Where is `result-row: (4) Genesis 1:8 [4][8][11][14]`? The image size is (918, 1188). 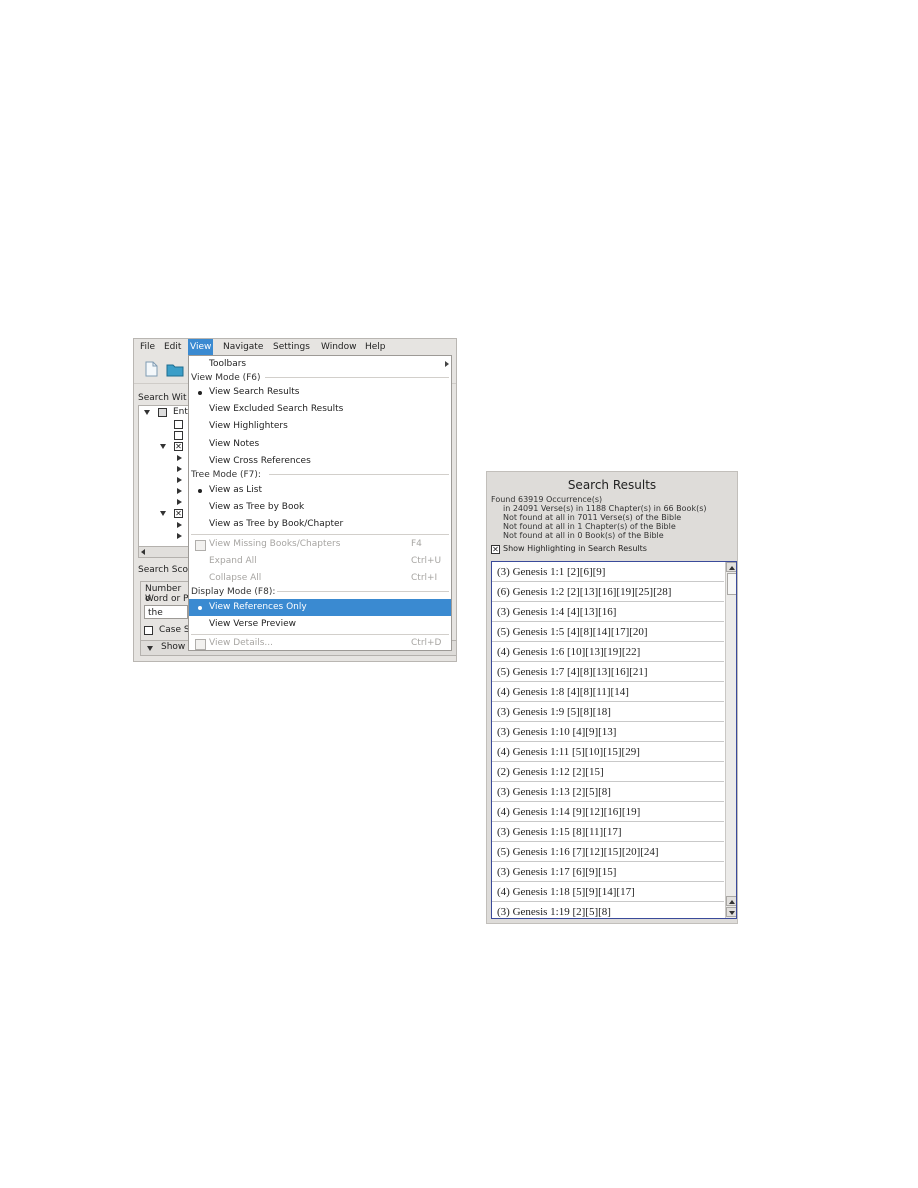
result-row: (4) Genesis 1:8 [4][8][11][14] is located at coordinates (608, 692).